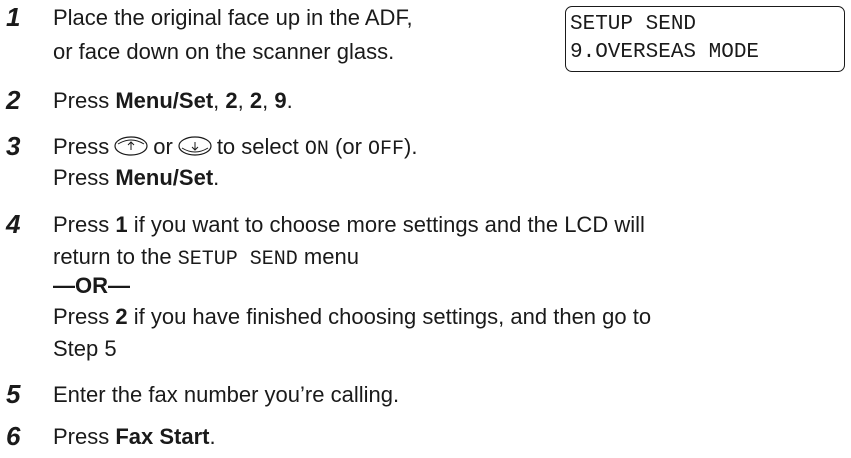 The width and height of the screenshot is (851, 458). Describe the element at coordinates (665, 52) in the screenshot. I see `lcd-line-2: 9.OVERSEAS MODE` at that location.